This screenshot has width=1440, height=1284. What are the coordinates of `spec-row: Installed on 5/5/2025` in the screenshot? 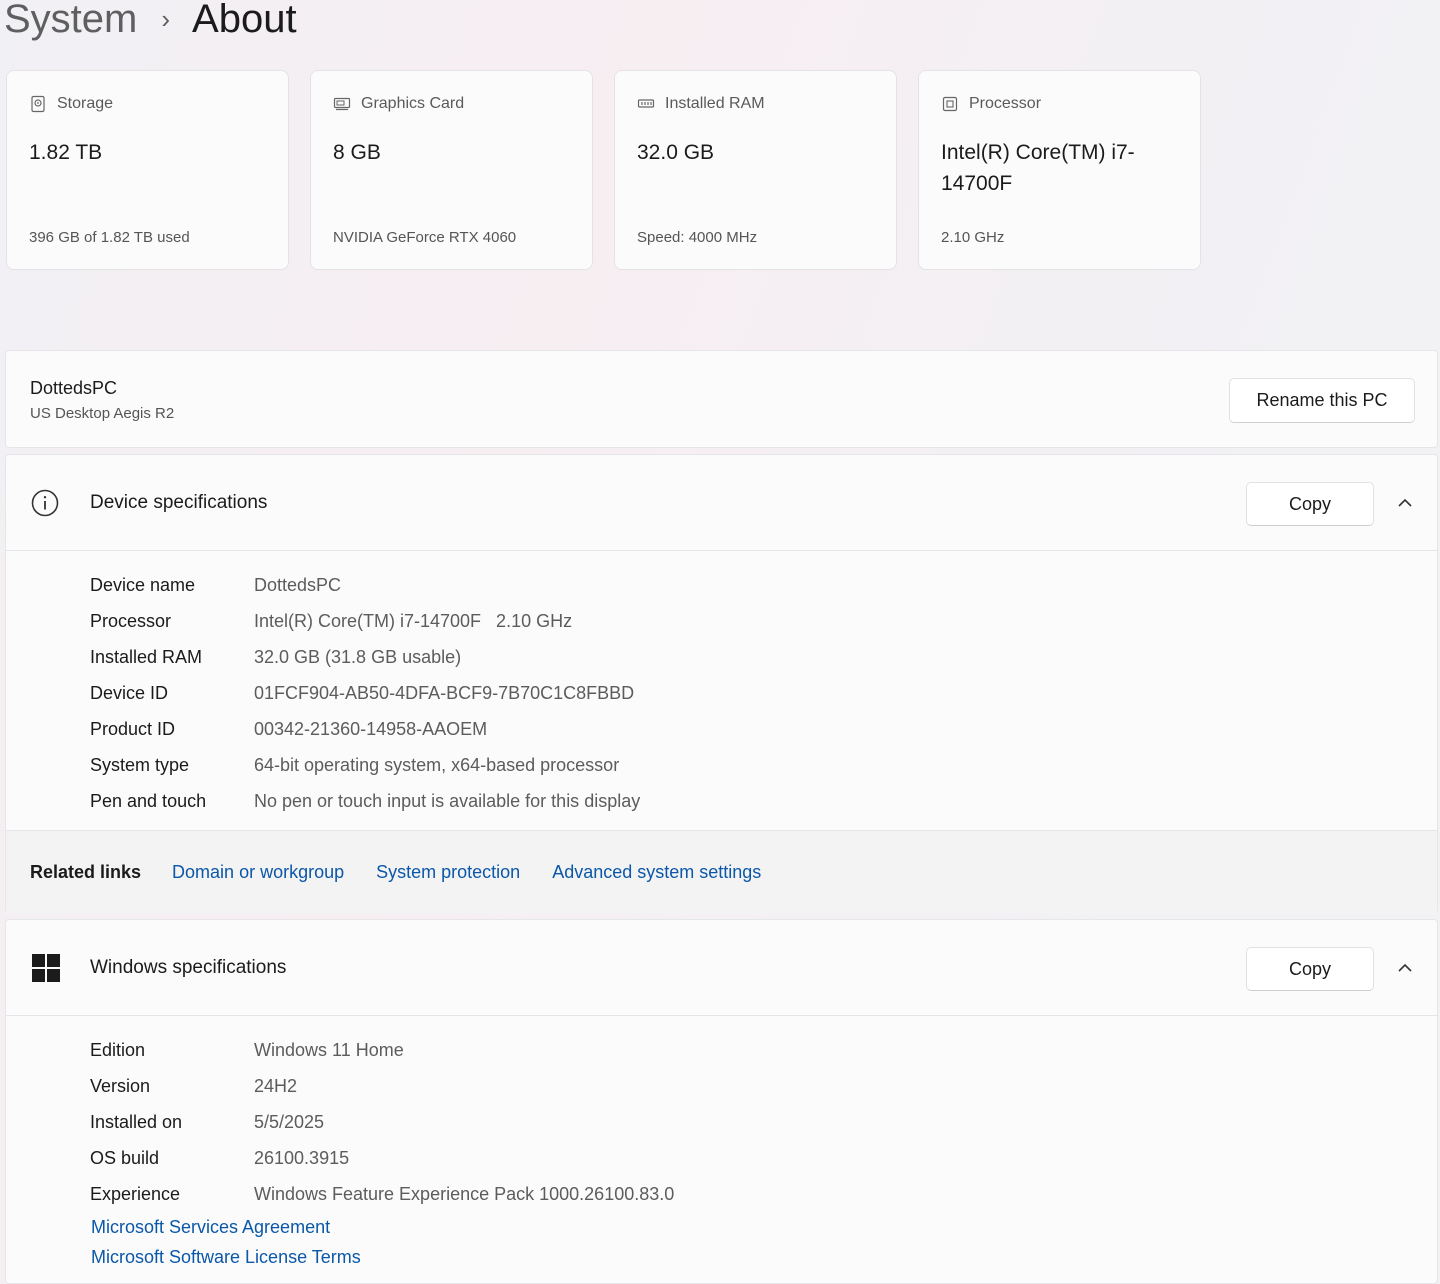 It's located at (382, 1122).